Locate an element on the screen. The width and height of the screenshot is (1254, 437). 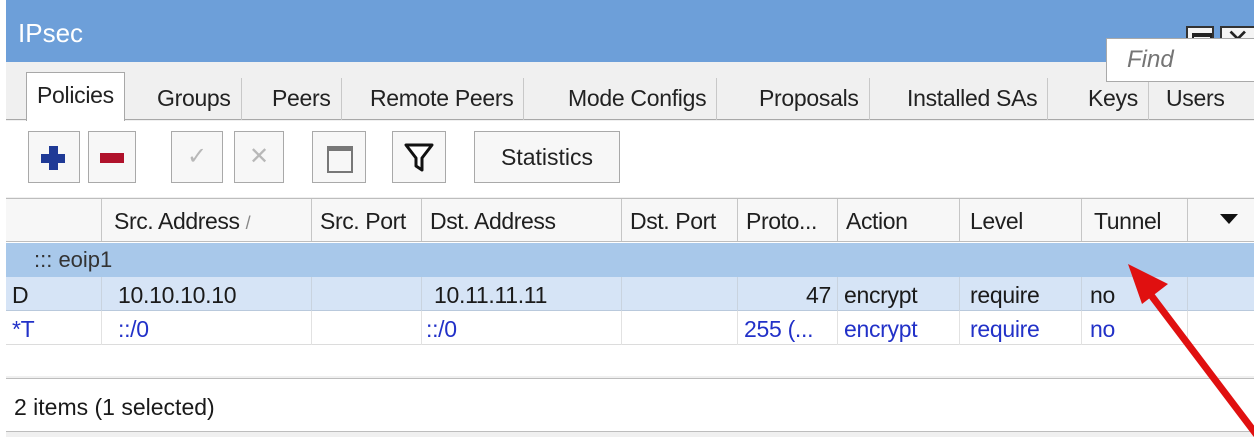
window-title: IPsec is located at coordinates (51, 33).